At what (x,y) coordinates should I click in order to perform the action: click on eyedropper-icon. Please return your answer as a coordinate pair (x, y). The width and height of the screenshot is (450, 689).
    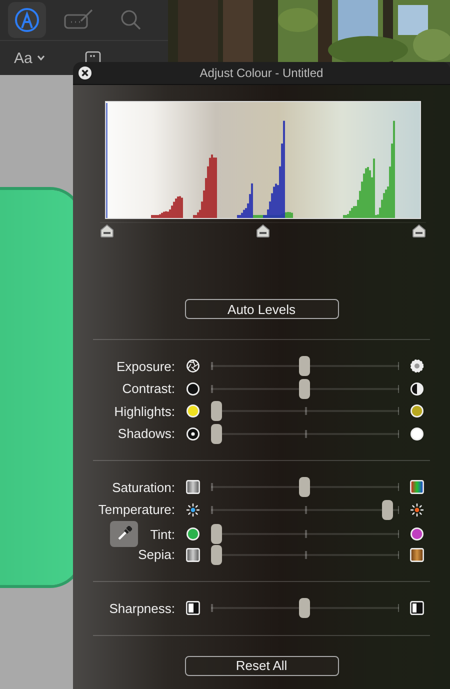
    Looking at the image, I should click on (124, 534).